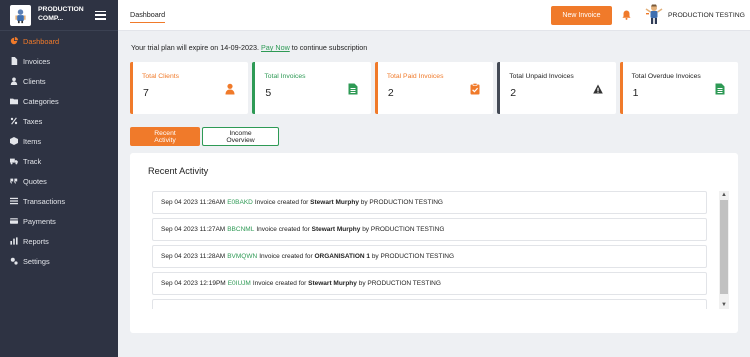  Describe the element at coordinates (189, 88) in the screenshot. I see `stat-card-total-clients: Total Clients 7` at that location.